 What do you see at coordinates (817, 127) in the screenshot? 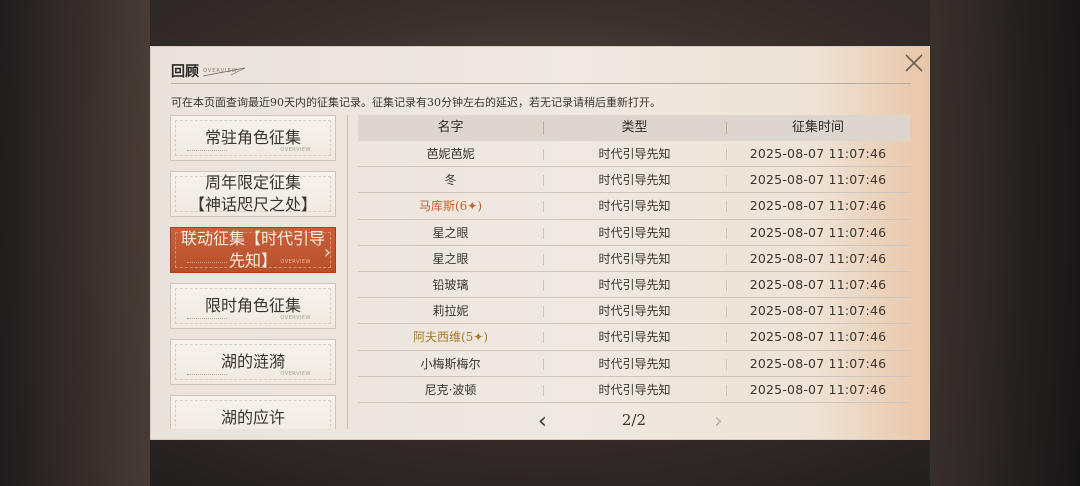
I see `column-header-time: 征集时间` at bounding box center [817, 127].